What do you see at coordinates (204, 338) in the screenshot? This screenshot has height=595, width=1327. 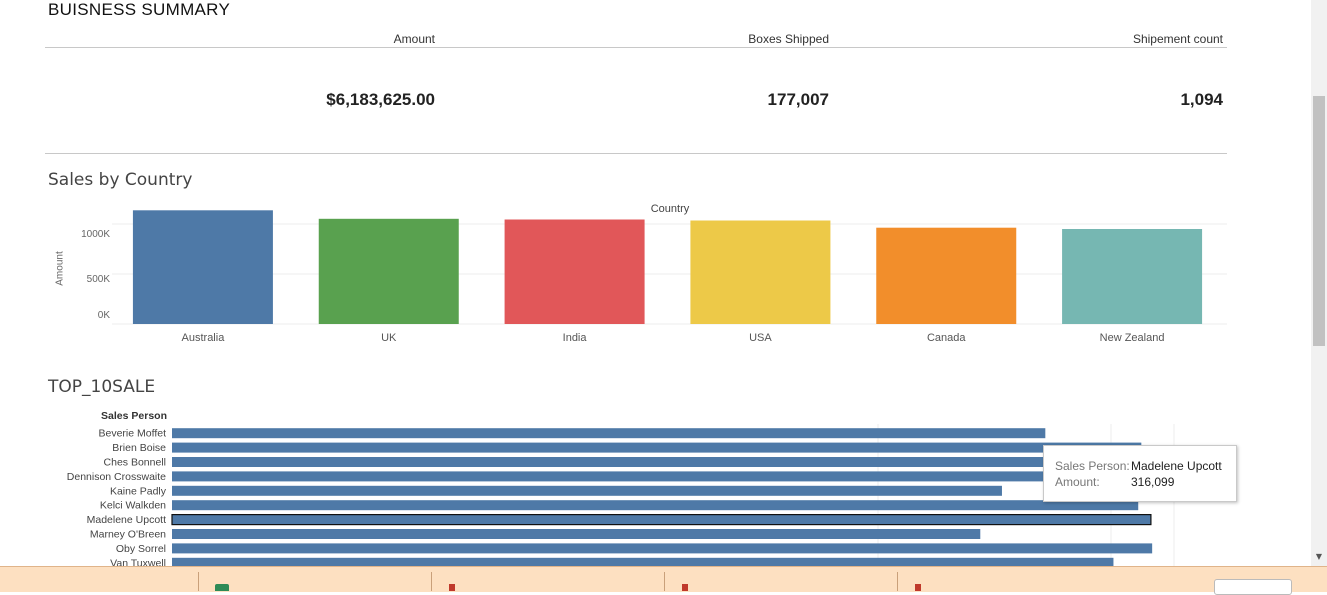 I see `x-tick-label: Australia` at bounding box center [204, 338].